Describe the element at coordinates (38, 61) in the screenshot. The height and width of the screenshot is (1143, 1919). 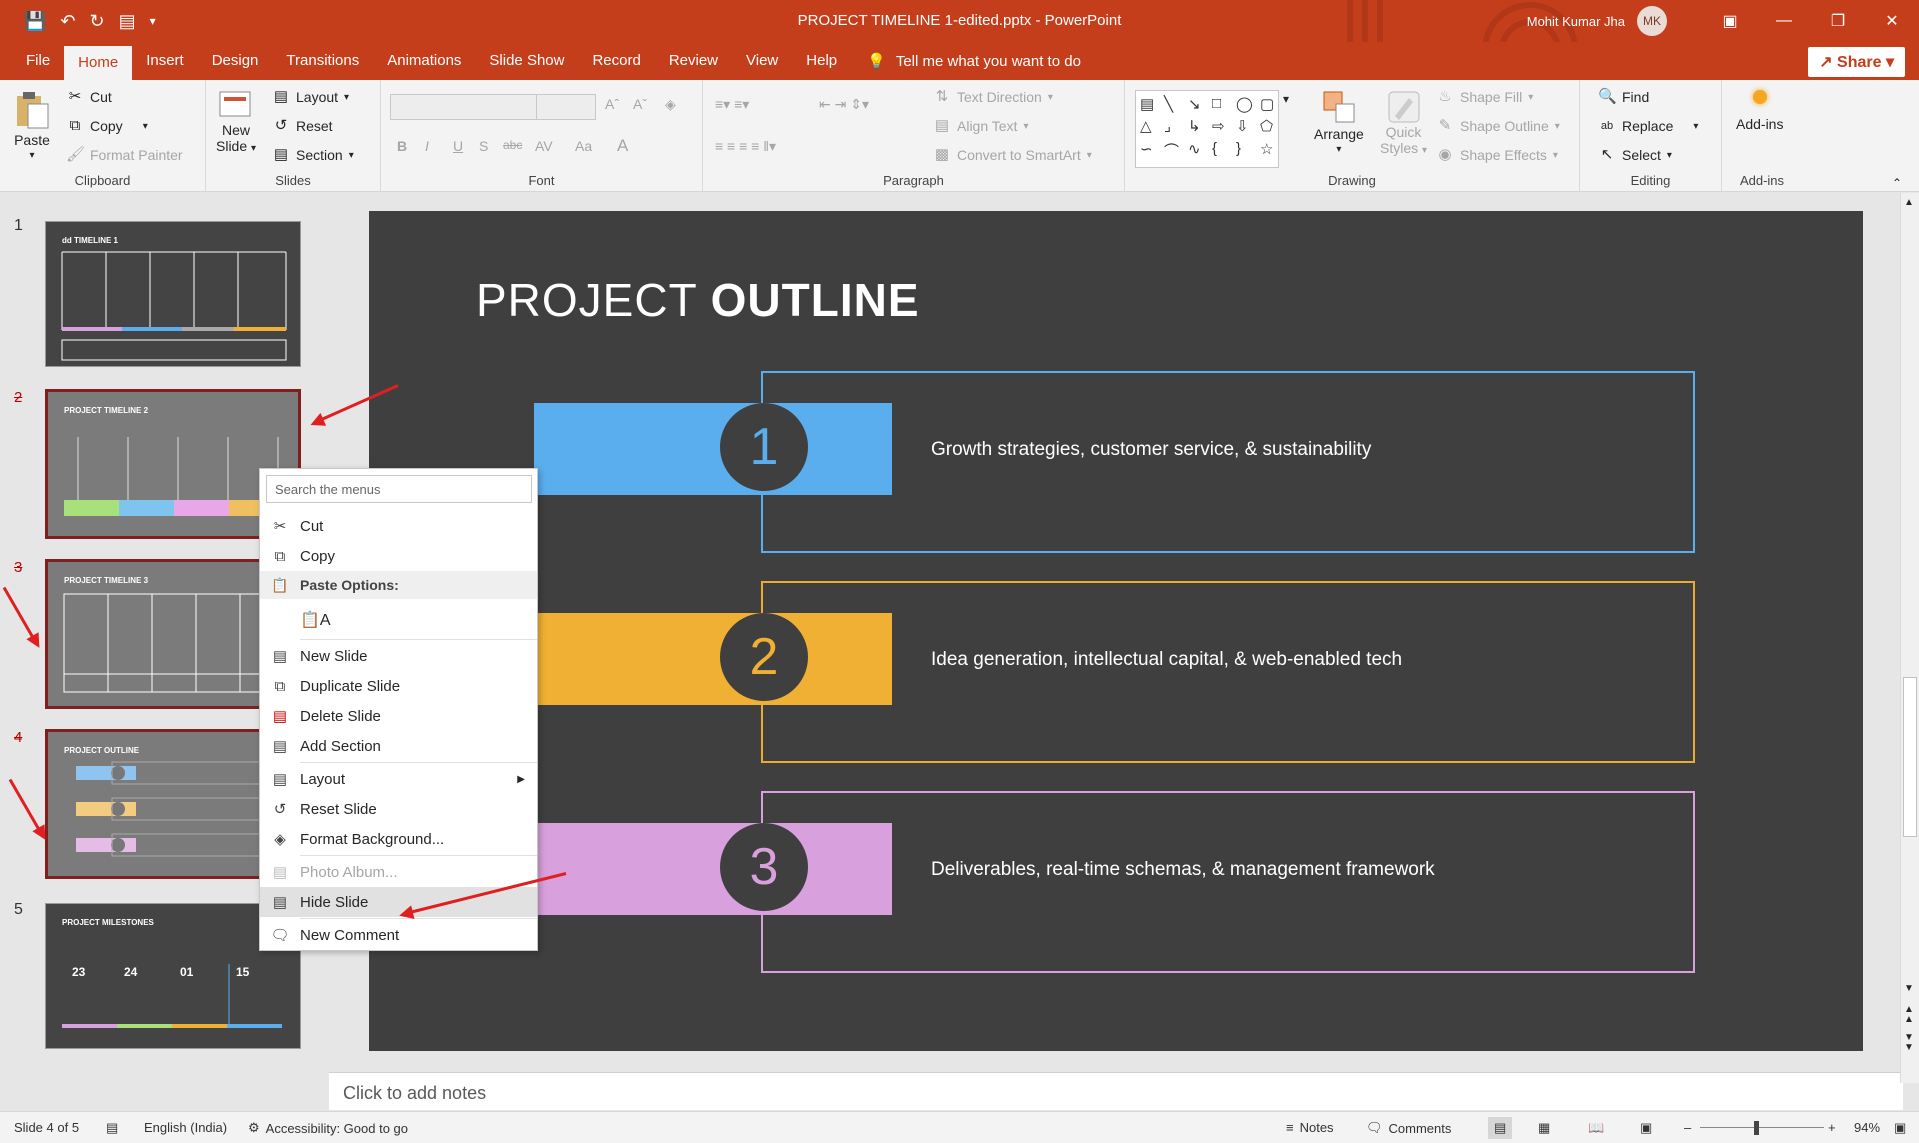
I see `tab-file: File` at that location.